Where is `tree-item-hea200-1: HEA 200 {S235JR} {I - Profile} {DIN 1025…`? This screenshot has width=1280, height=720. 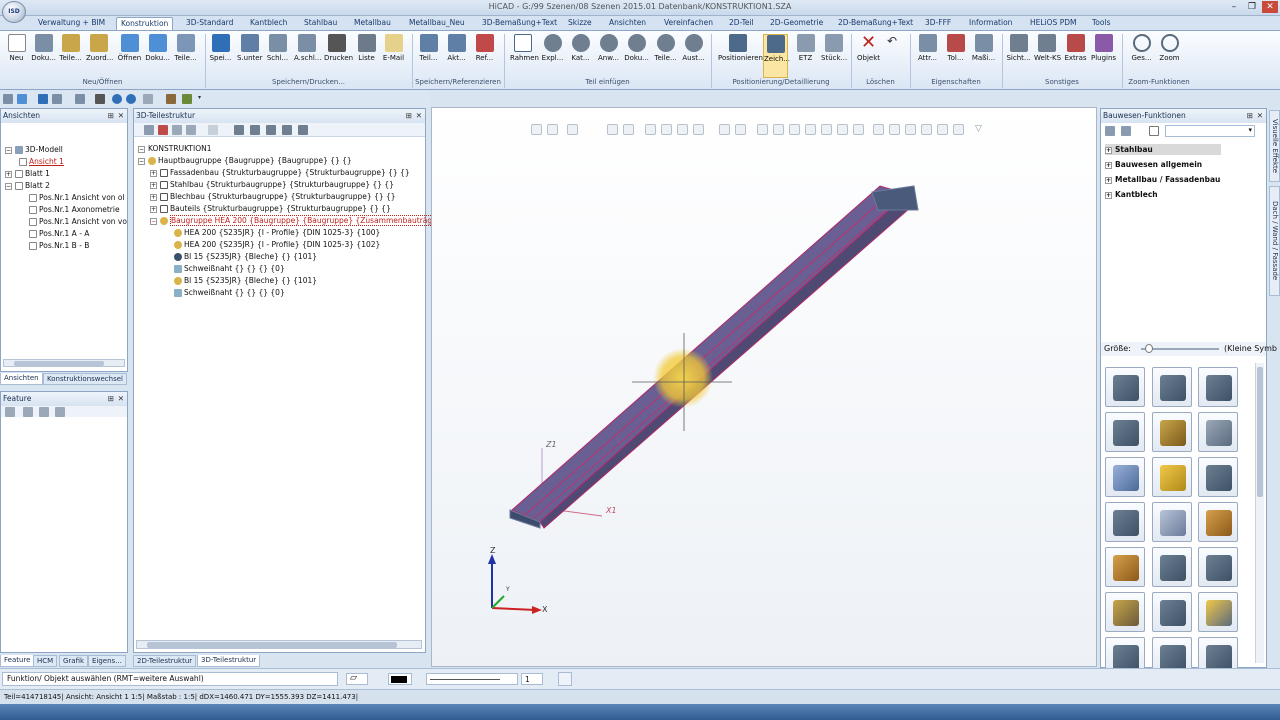 tree-item-hea200-1: HEA 200 {S235JR} {I - Profile} {DIN 1025… is located at coordinates (277, 232).